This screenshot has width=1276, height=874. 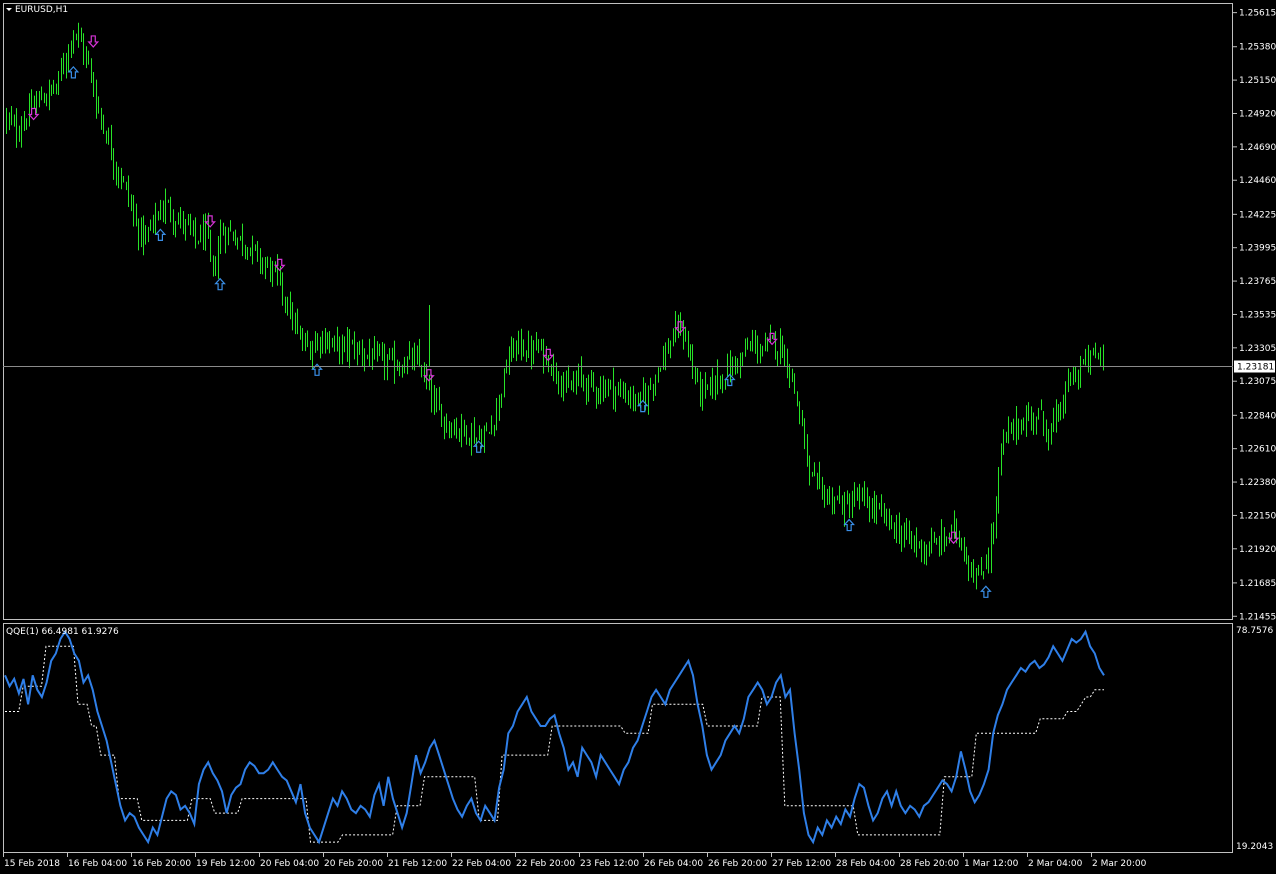 I want to click on time-tick-label: 20 Feb 04:00, so click(x=289, y=864).